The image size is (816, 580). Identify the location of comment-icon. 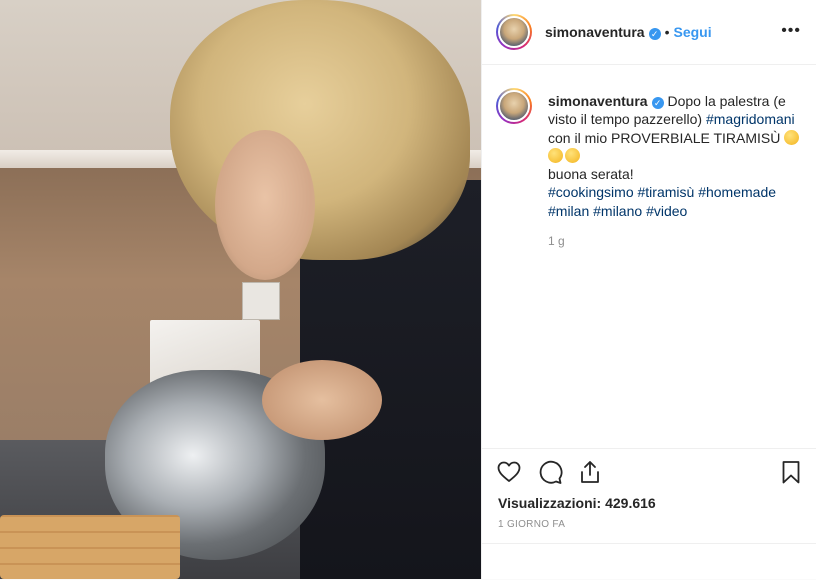
(550, 472).